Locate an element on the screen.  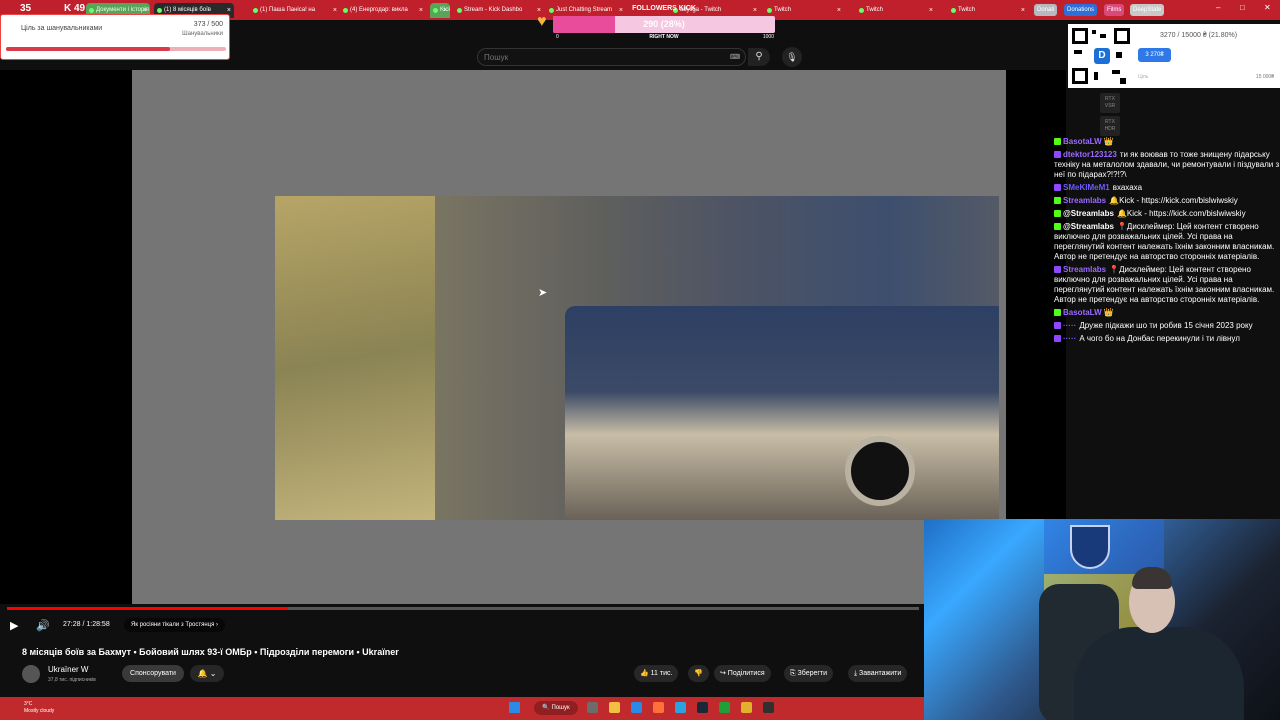
video-action-button: 👍 11 тис. is located at coordinates (656, 673).